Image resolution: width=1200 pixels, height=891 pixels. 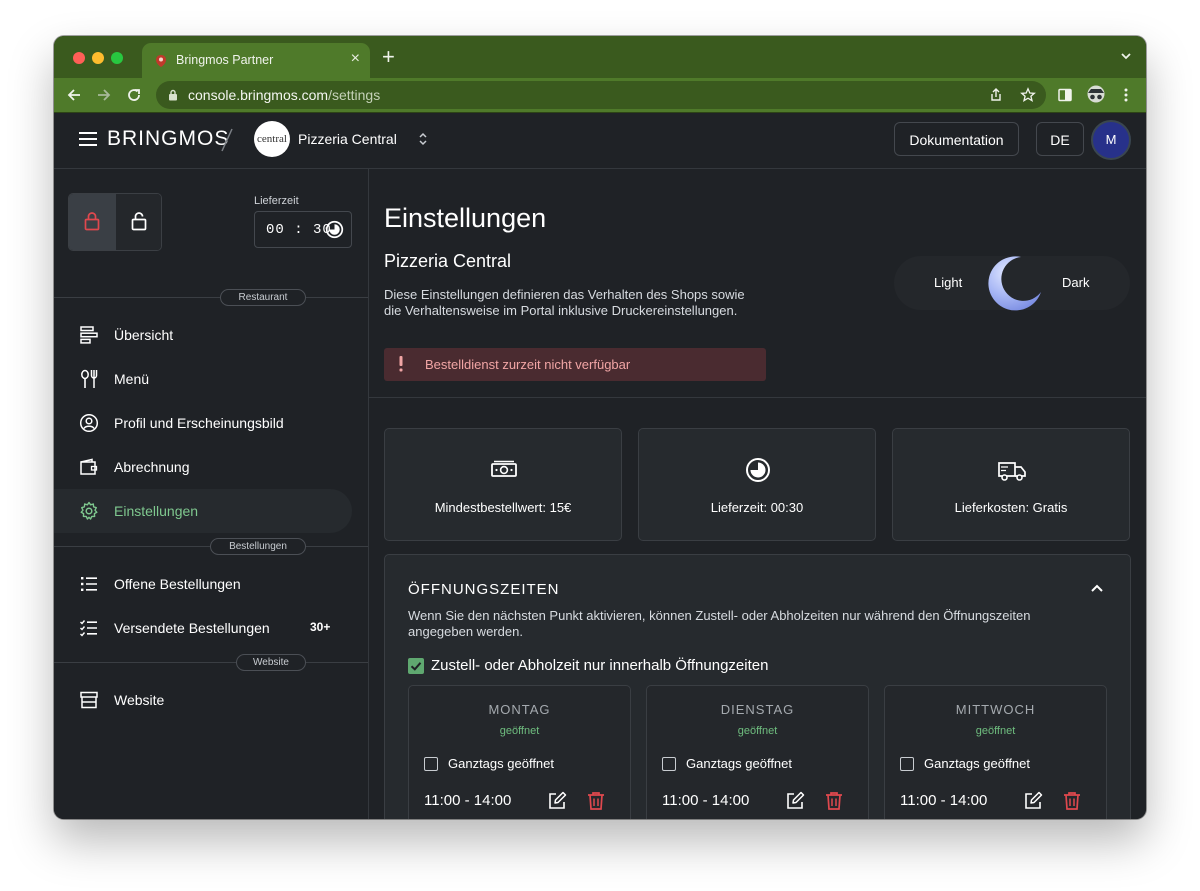 I want to click on profile-incognito-icon, so click(x=1096, y=94).